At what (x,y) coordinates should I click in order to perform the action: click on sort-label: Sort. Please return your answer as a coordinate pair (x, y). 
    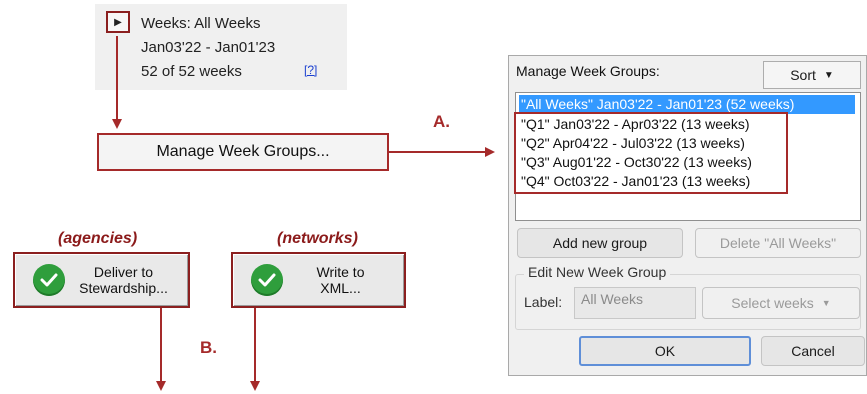
    Looking at the image, I should click on (803, 75).